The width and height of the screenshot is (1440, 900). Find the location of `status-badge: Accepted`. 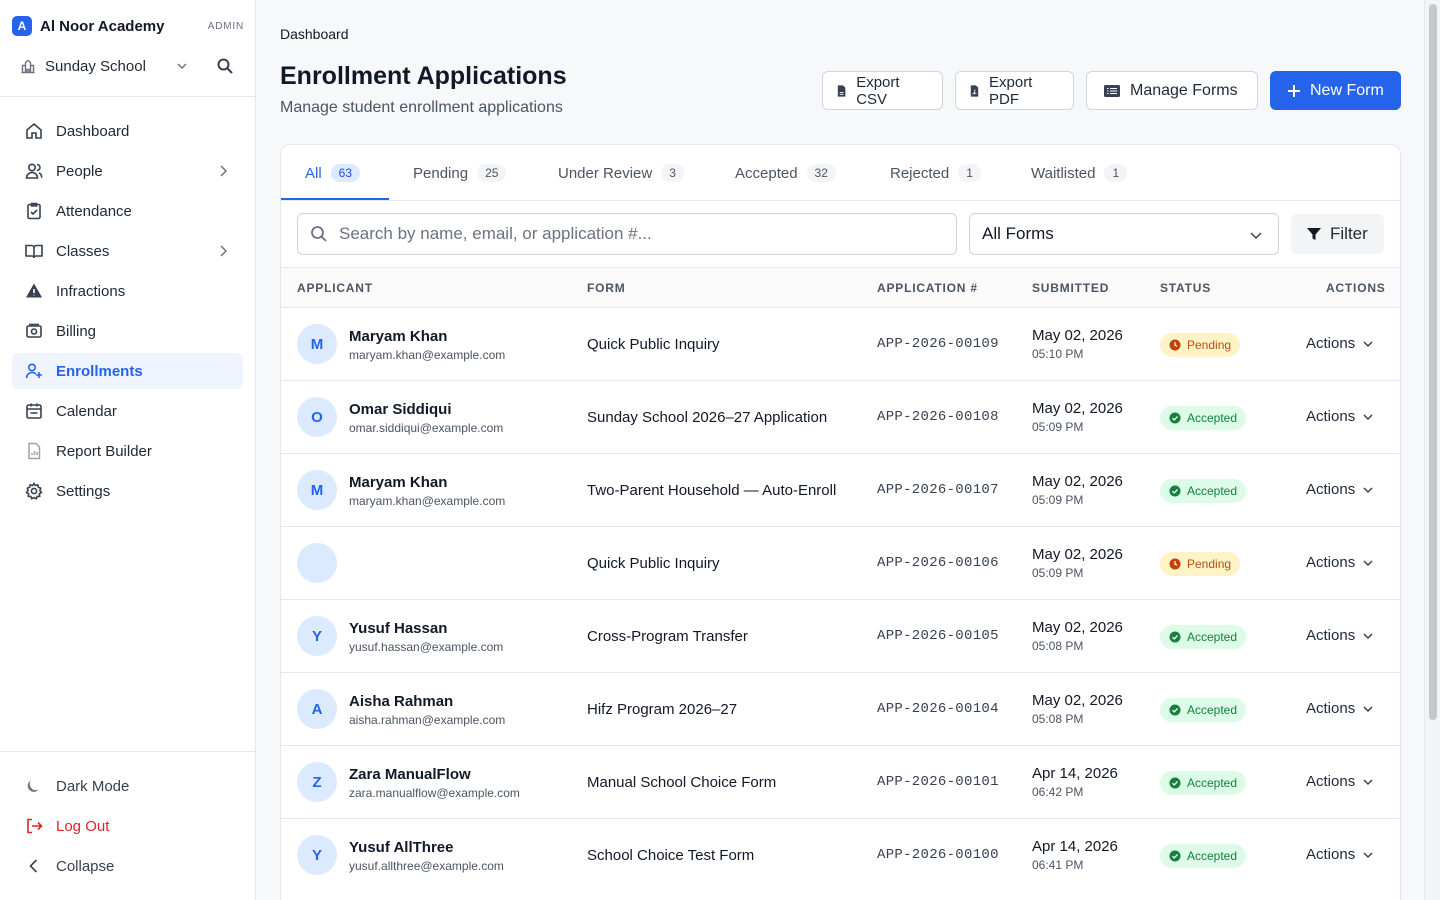

status-badge: Accepted is located at coordinates (1203, 491).